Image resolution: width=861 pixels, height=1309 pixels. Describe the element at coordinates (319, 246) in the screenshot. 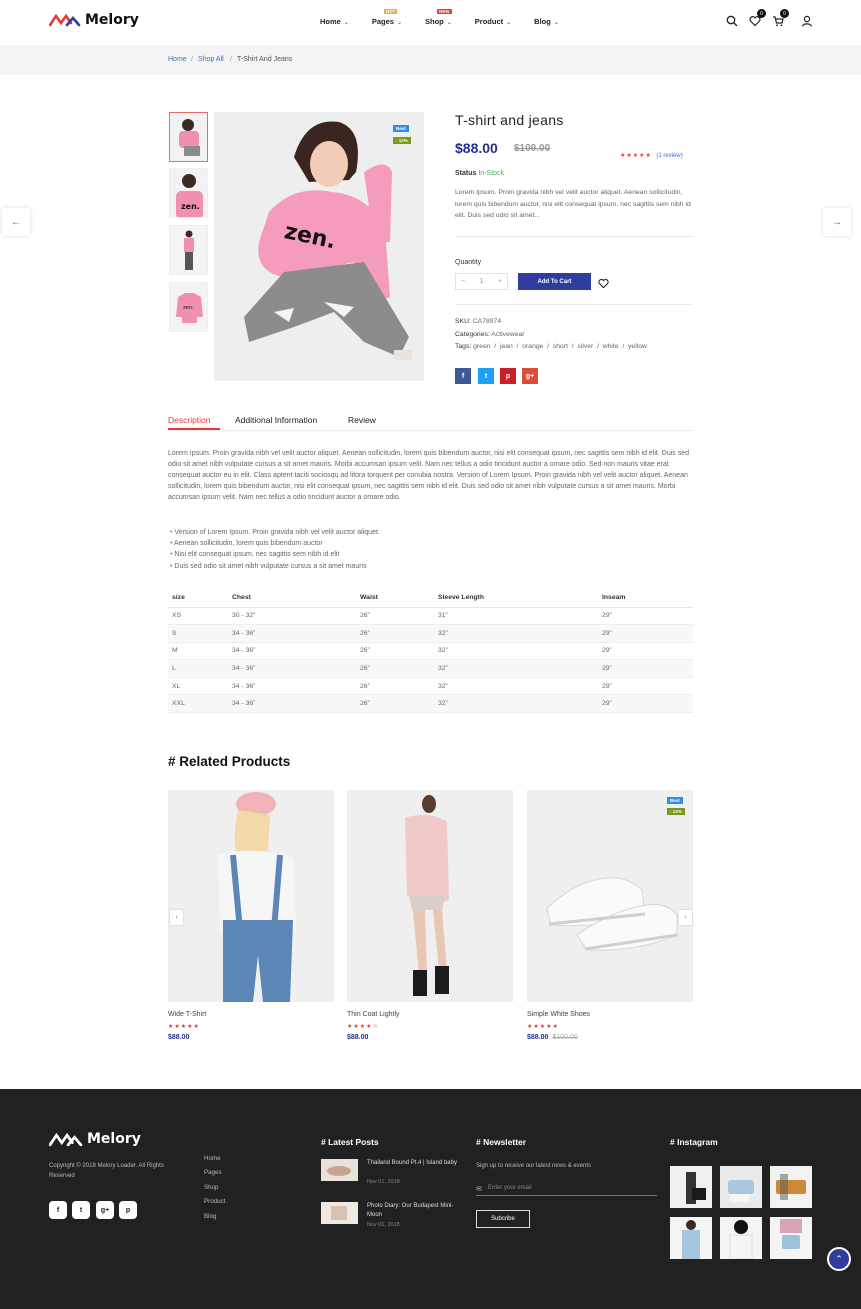

I see `product-main-image: zen. Best - 12%` at that location.